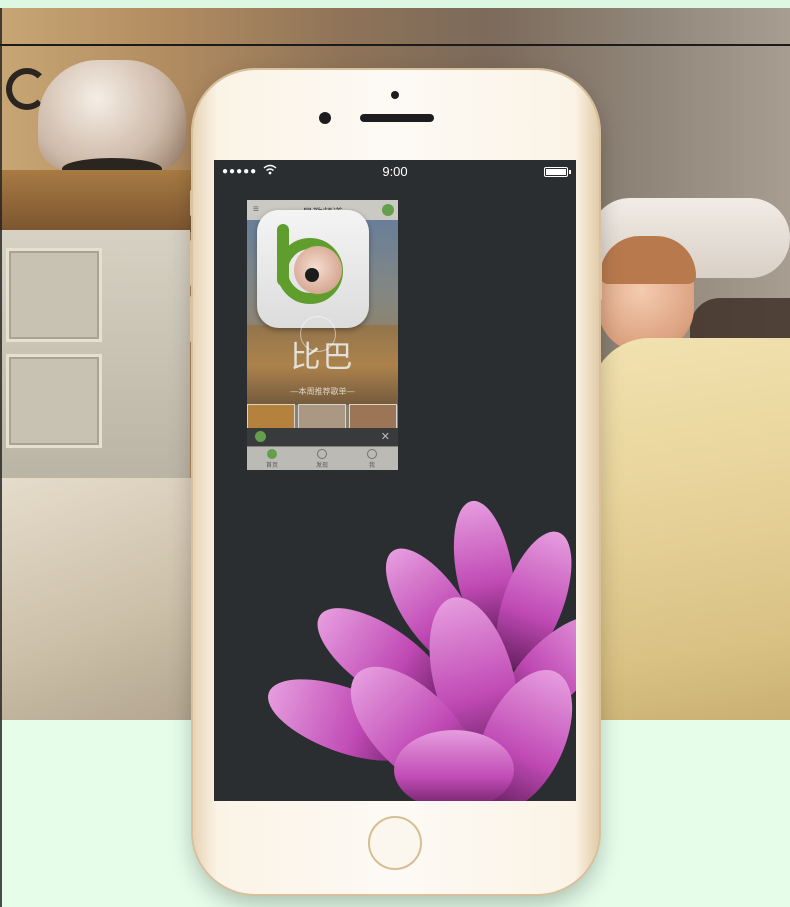 The height and width of the screenshot is (907, 790). I want to click on tab-bar: 首页 发现 我, so click(322, 458).